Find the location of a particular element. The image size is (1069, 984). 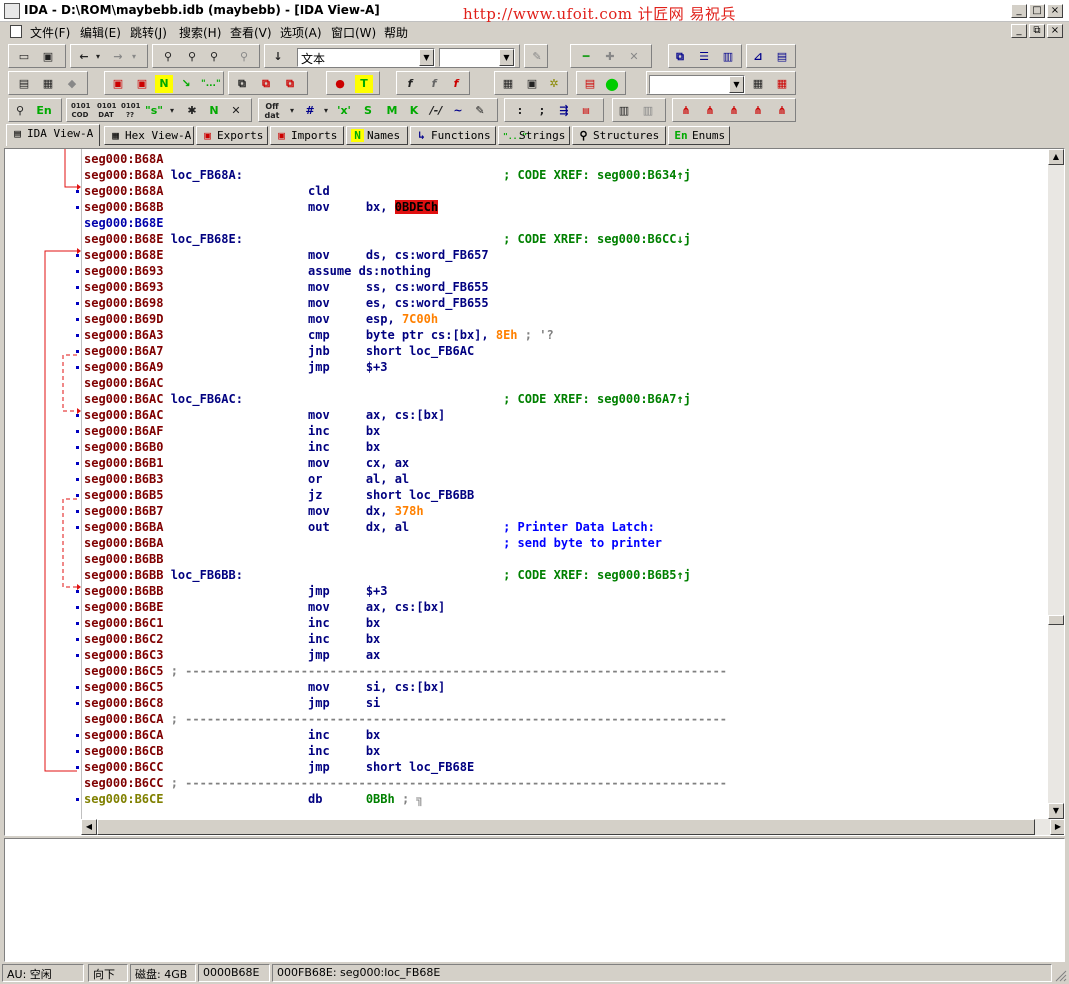

plus-icon: ✚ is located at coordinates (610, 57).